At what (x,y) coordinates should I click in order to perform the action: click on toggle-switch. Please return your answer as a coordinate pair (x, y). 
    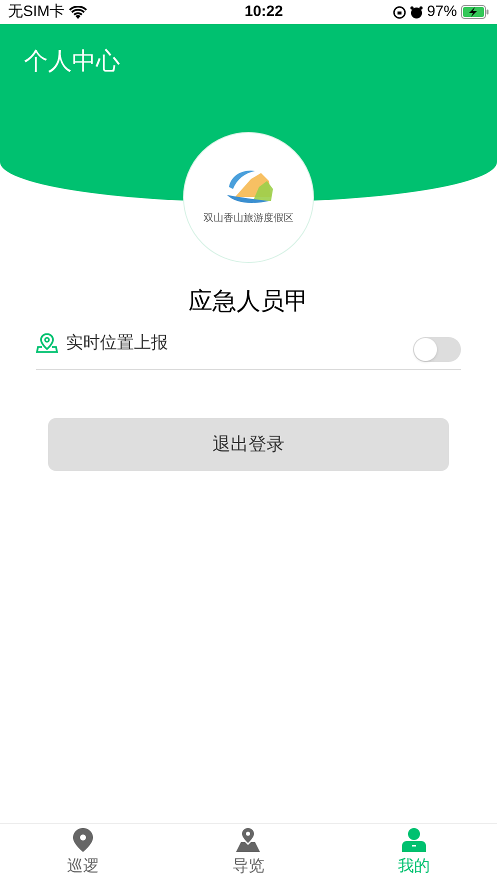
    Looking at the image, I should click on (437, 349).